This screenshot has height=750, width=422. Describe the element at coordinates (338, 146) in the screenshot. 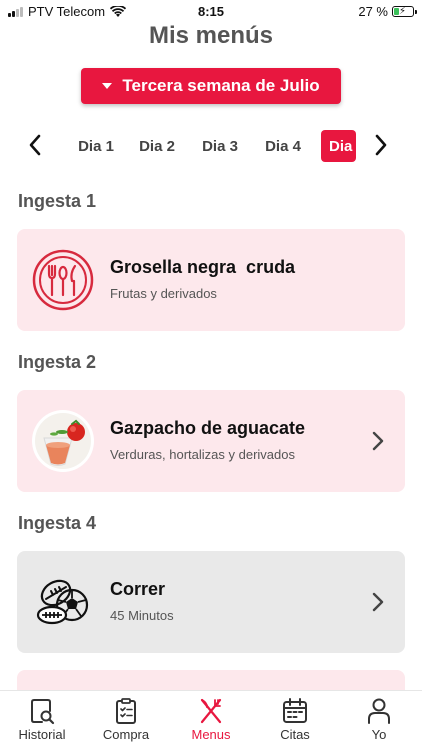

I see `tab-dia-5: Dia` at that location.